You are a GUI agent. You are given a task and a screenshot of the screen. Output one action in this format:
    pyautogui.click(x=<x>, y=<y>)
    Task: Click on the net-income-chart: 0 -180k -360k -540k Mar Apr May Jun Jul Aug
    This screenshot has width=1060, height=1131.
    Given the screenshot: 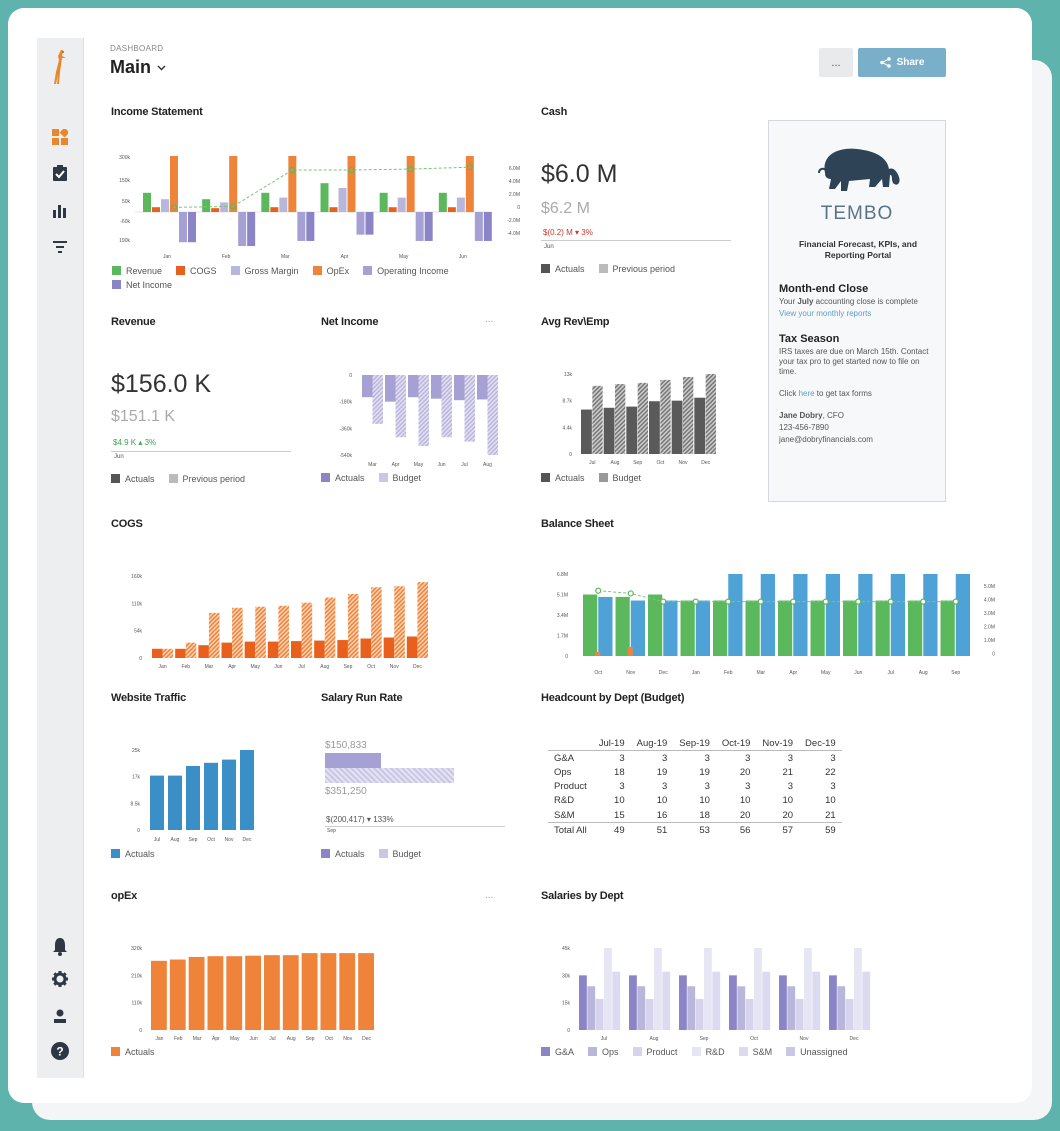 What is the action you would take?
    pyautogui.click(x=410, y=415)
    